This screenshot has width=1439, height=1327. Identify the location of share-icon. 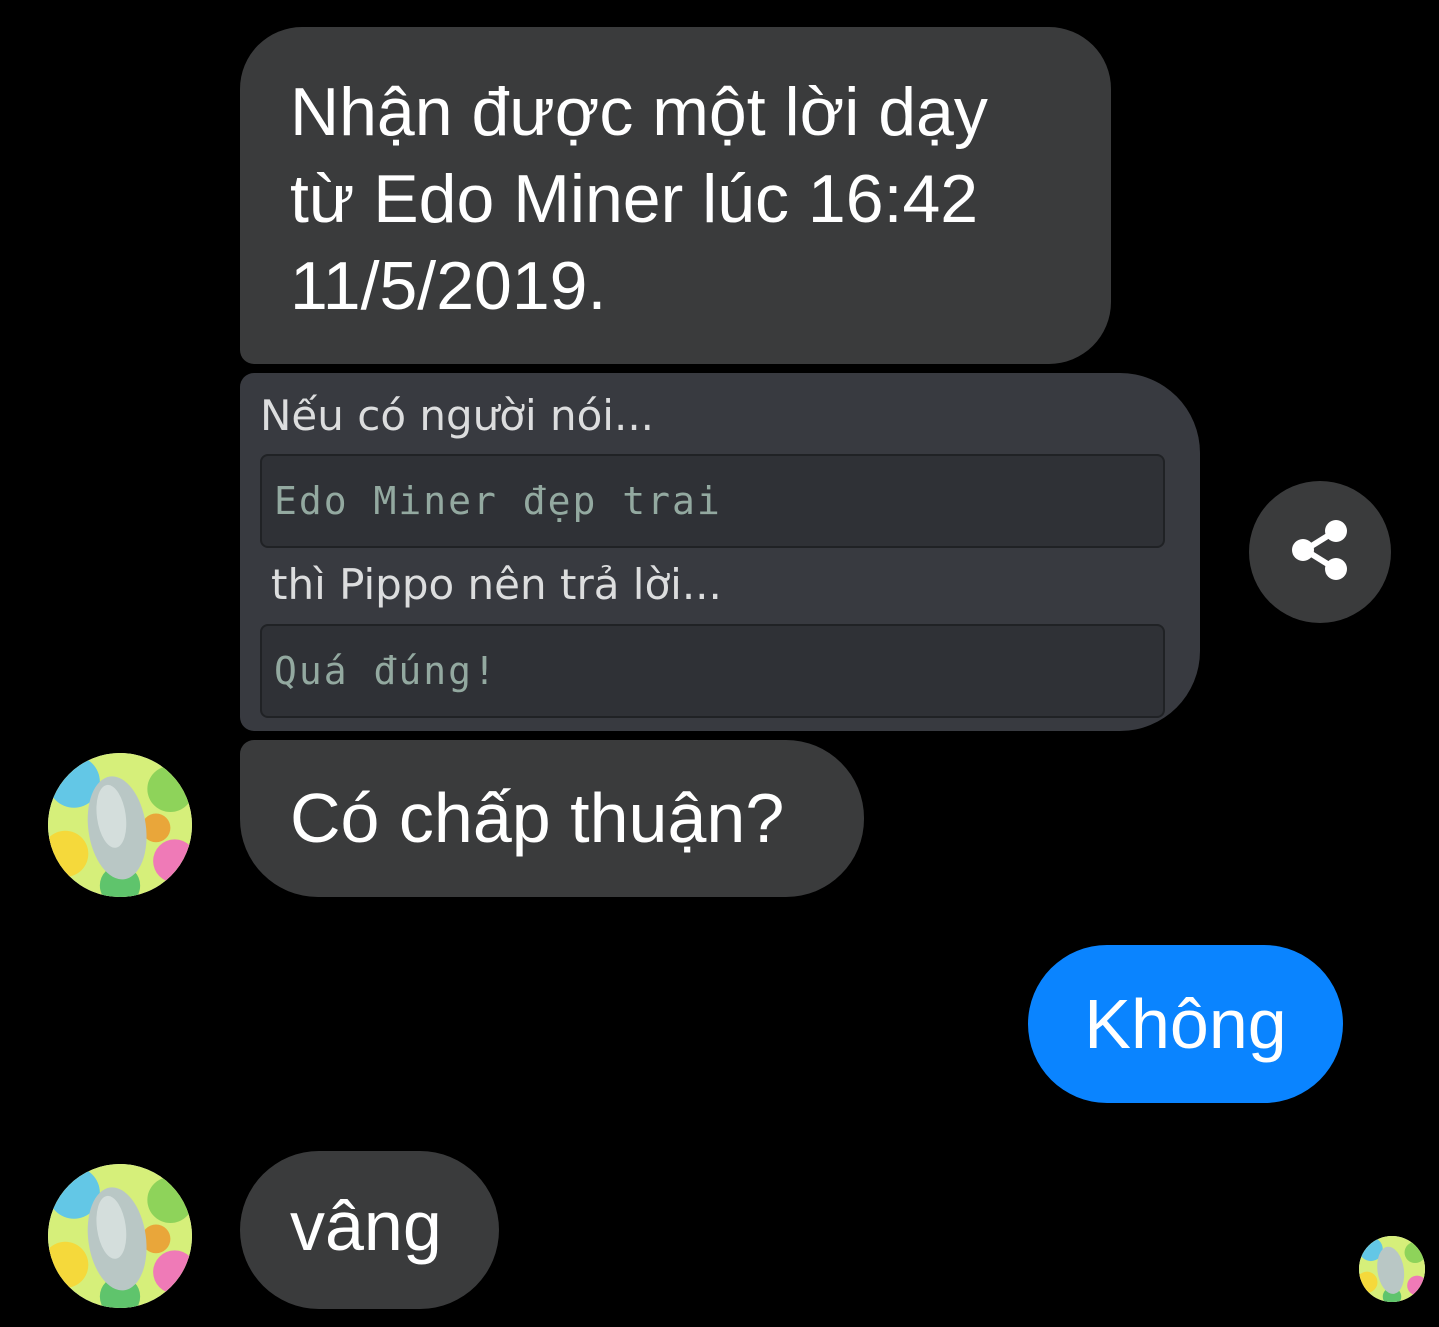
(1320, 552).